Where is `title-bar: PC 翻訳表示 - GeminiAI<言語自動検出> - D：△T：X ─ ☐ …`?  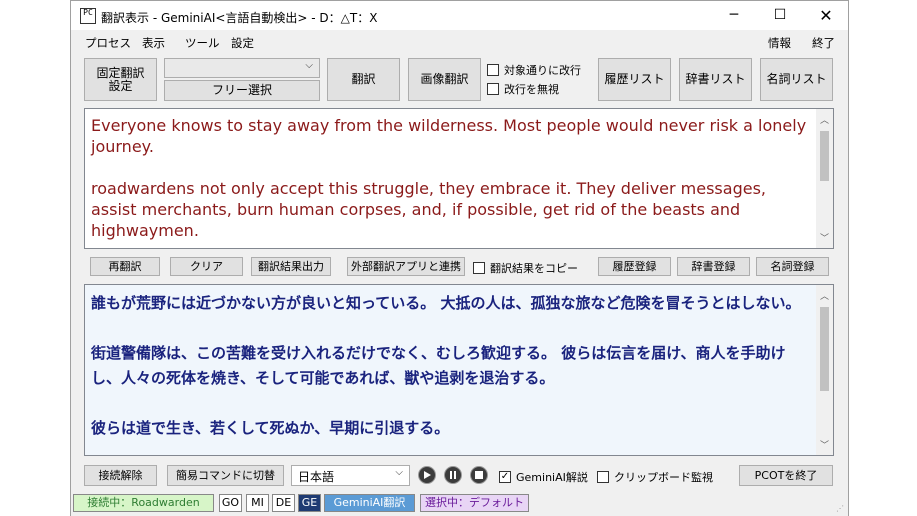
title-bar: PC 翻訳表示 - GeminiAI<言語自動検出> - D：△T：X ─ ☐ … is located at coordinates (459, 15).